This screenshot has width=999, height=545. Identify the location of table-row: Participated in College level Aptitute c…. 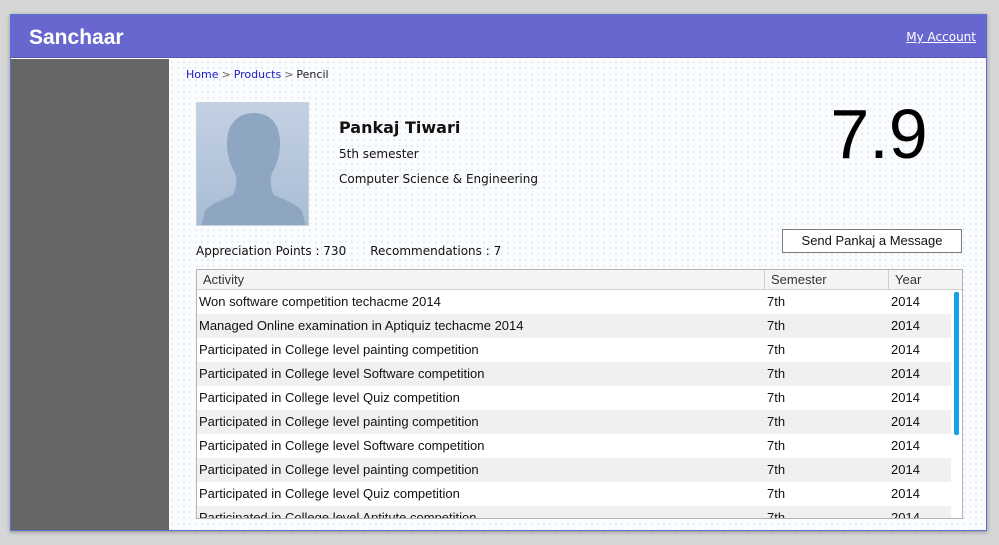
(574, 512).